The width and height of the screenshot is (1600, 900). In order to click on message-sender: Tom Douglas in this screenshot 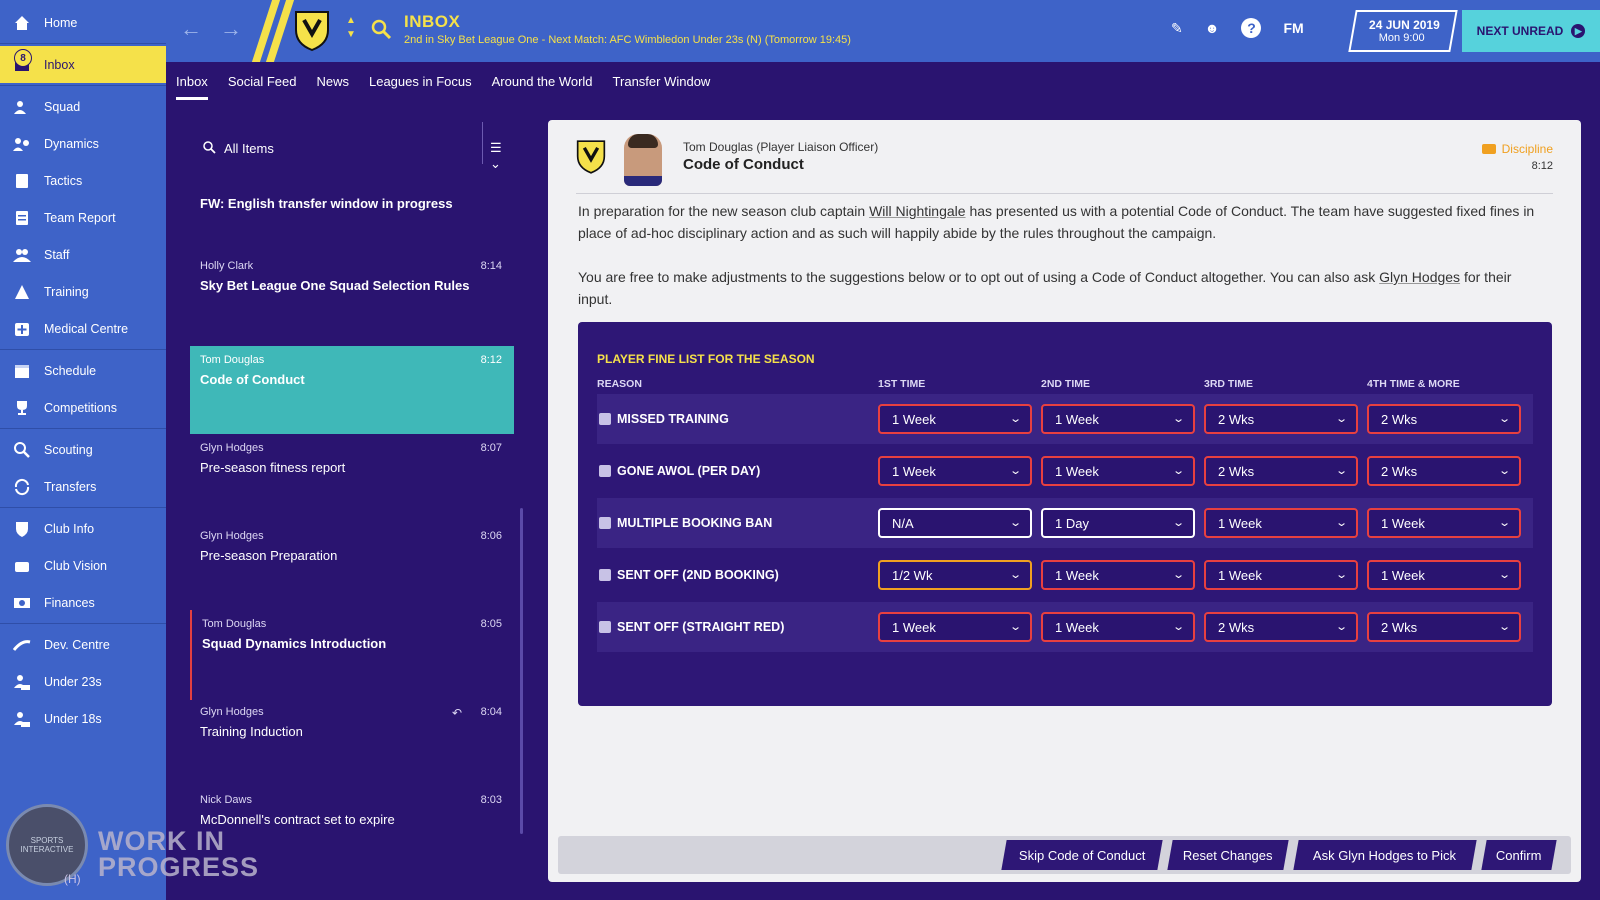, I will do `click(234, 624)`.